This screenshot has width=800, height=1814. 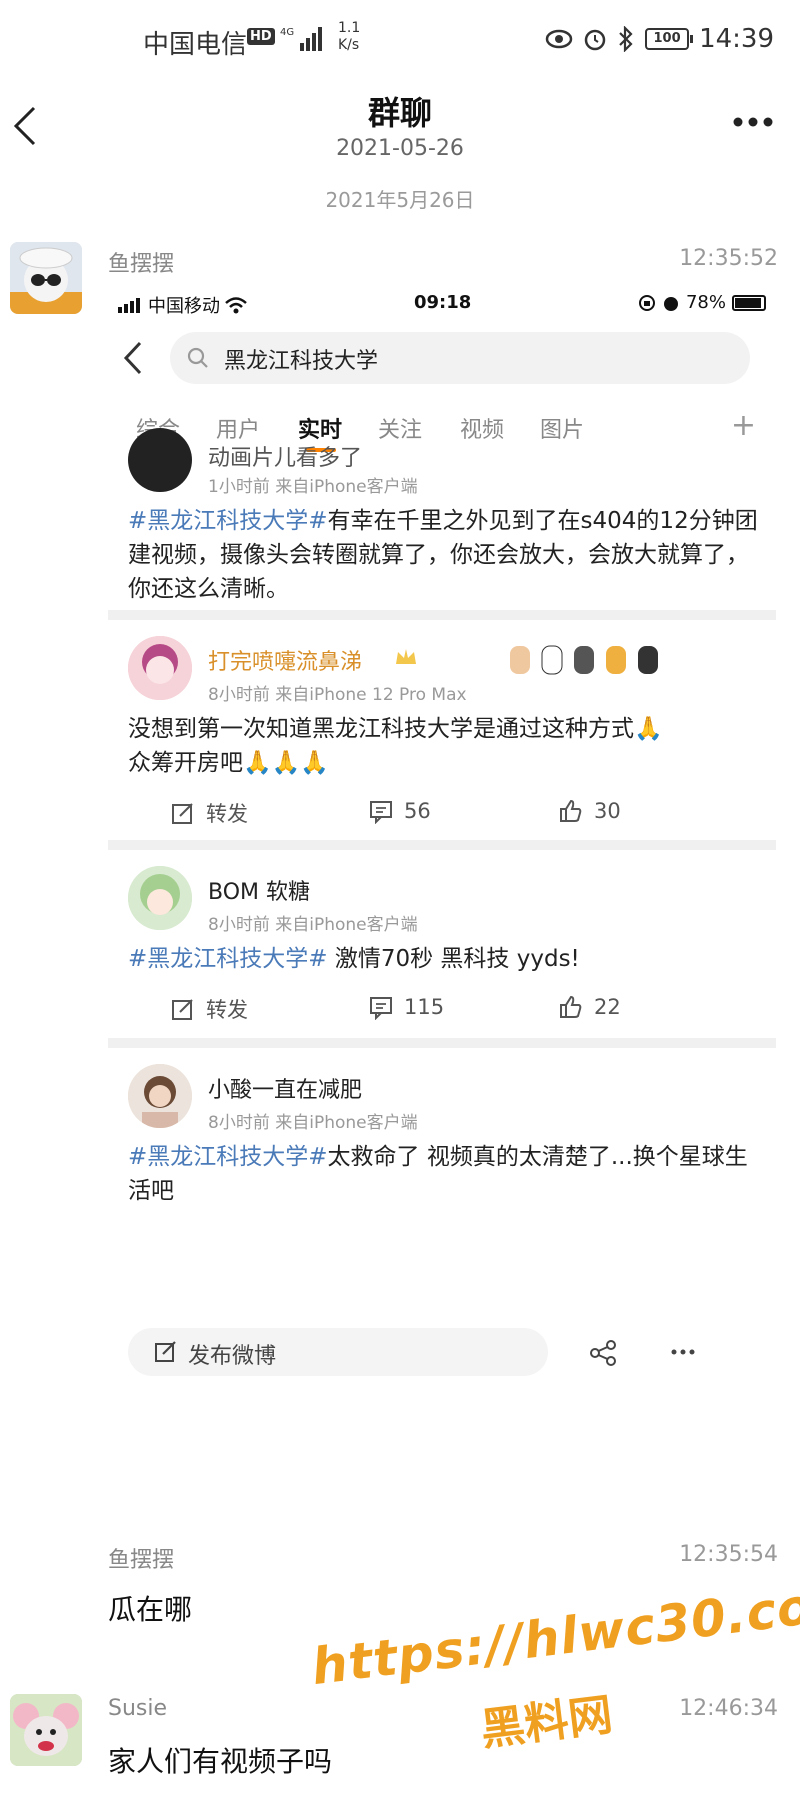 What do you see at coordinates (338, 1352) in the screenshot?
I see `publish-weibo-button: 发布微博` at bounding box center [338, 1352].